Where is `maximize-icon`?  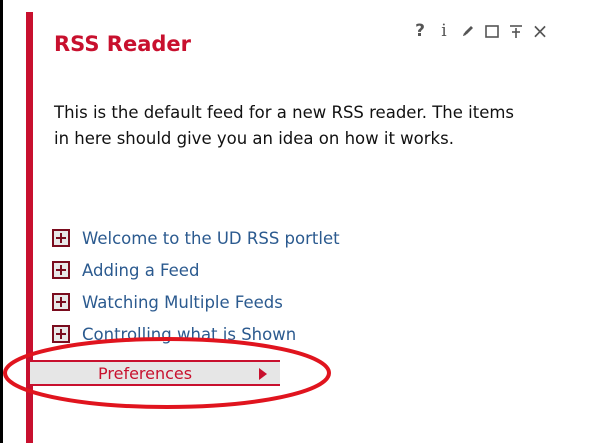
maximize-icon is located at coordinates (492, 31).